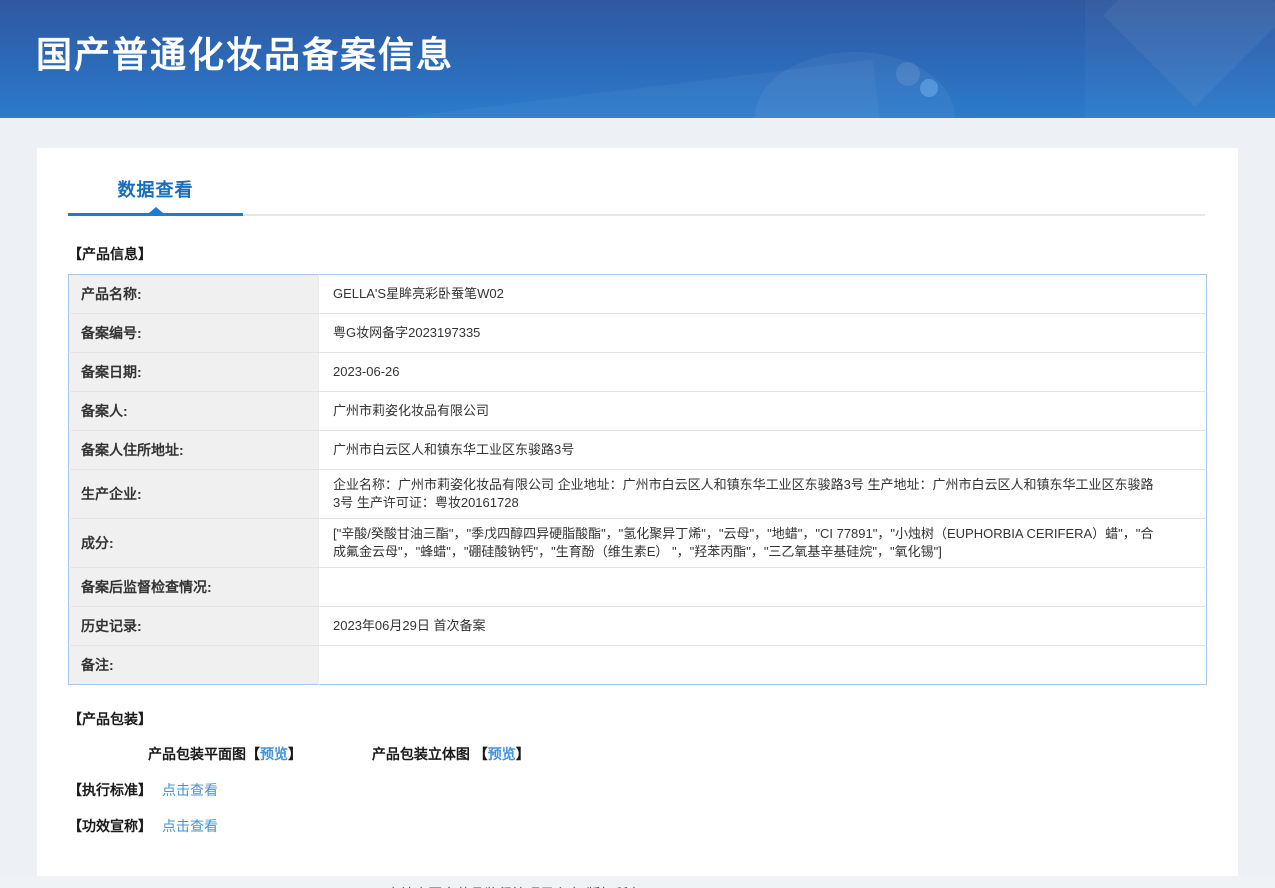 Image resolution: width=1275 pixels, height=888 pixels. I want to click on section-product-info: 【产品信息】, so click(110, 254).